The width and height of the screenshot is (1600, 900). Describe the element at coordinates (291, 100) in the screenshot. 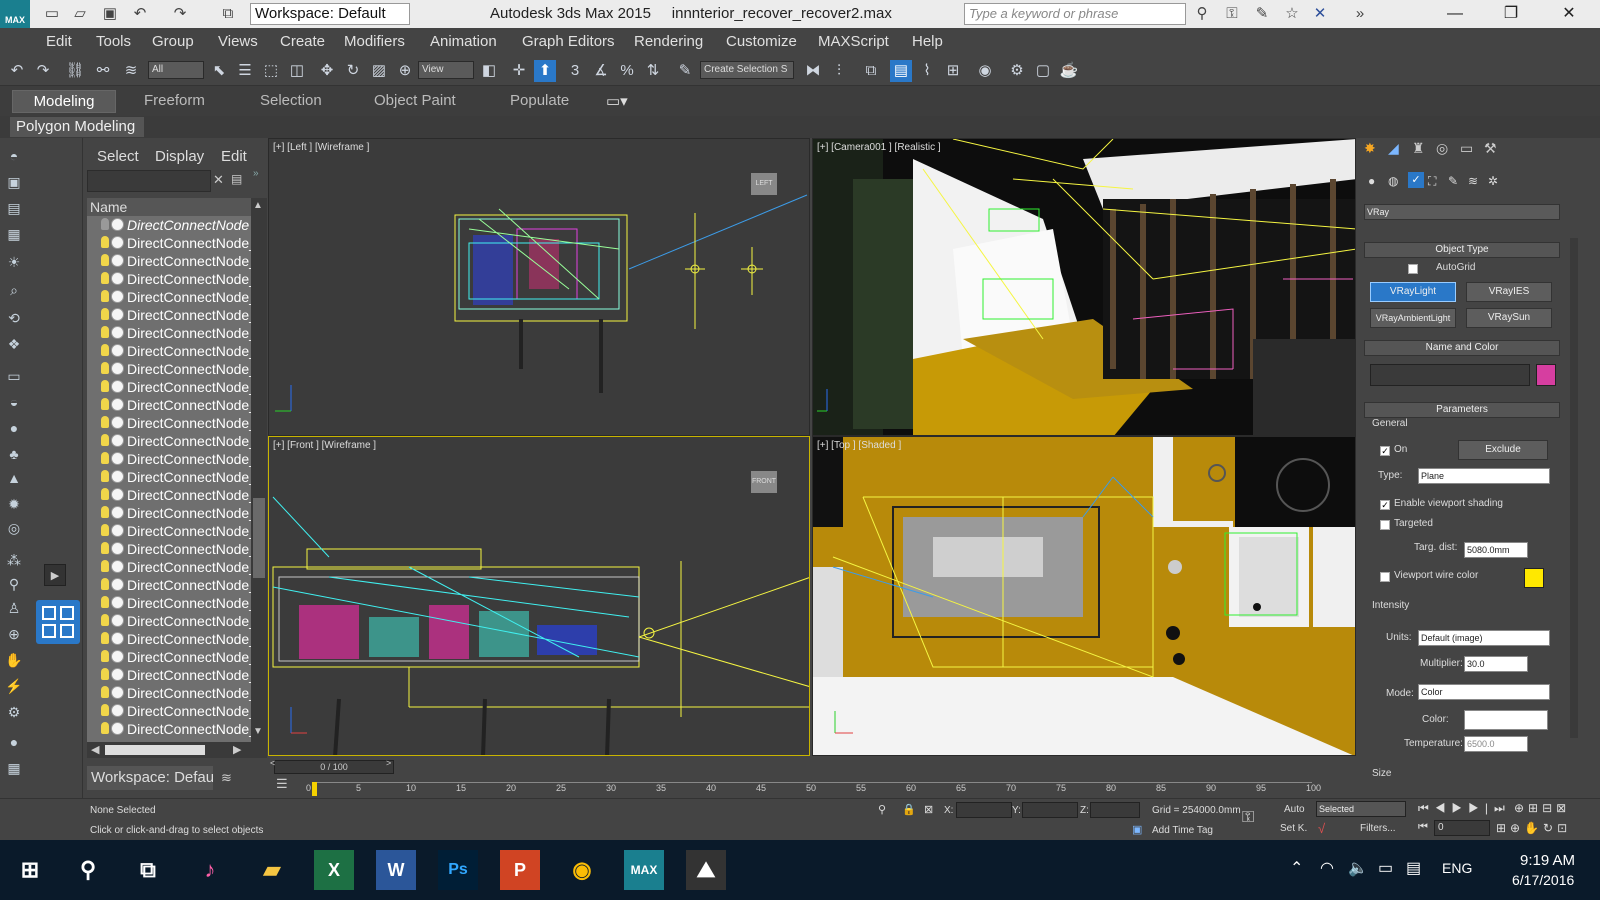

I see `tab-selection: Selection` at that location.